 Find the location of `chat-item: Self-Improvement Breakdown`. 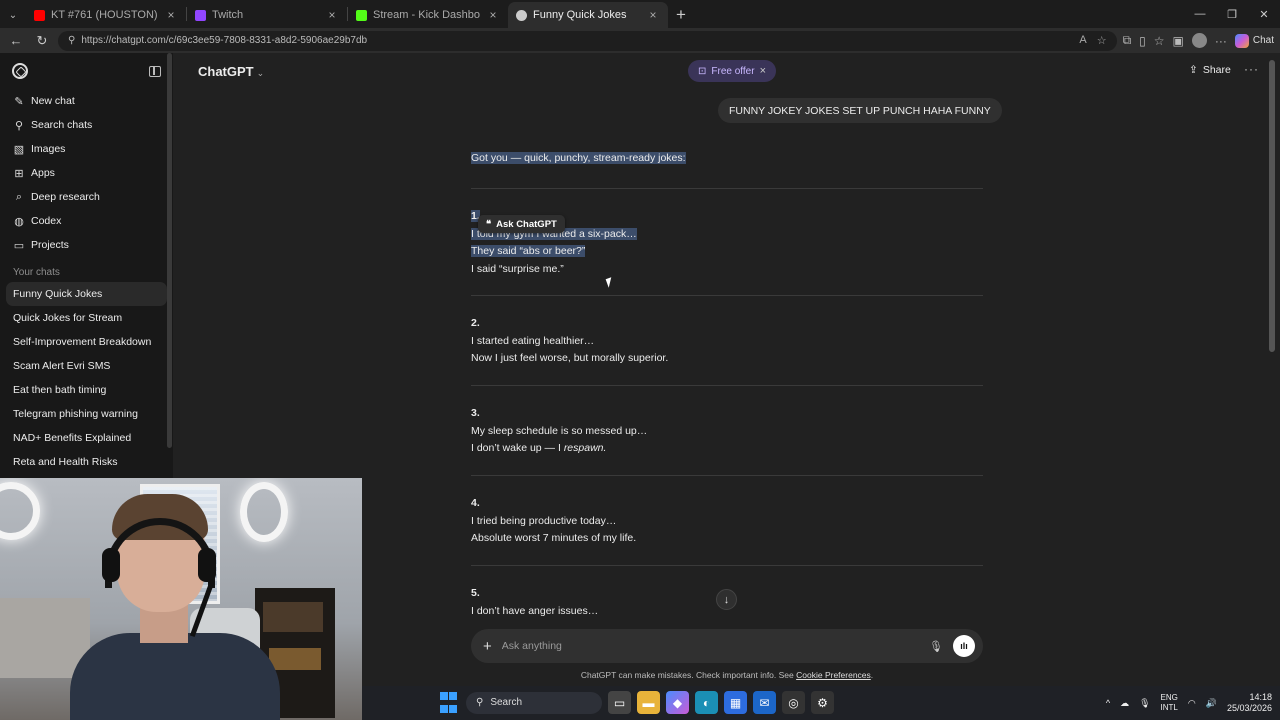

chat-item: Self-Improvement Breakdown is located at coordinates (86, 342).